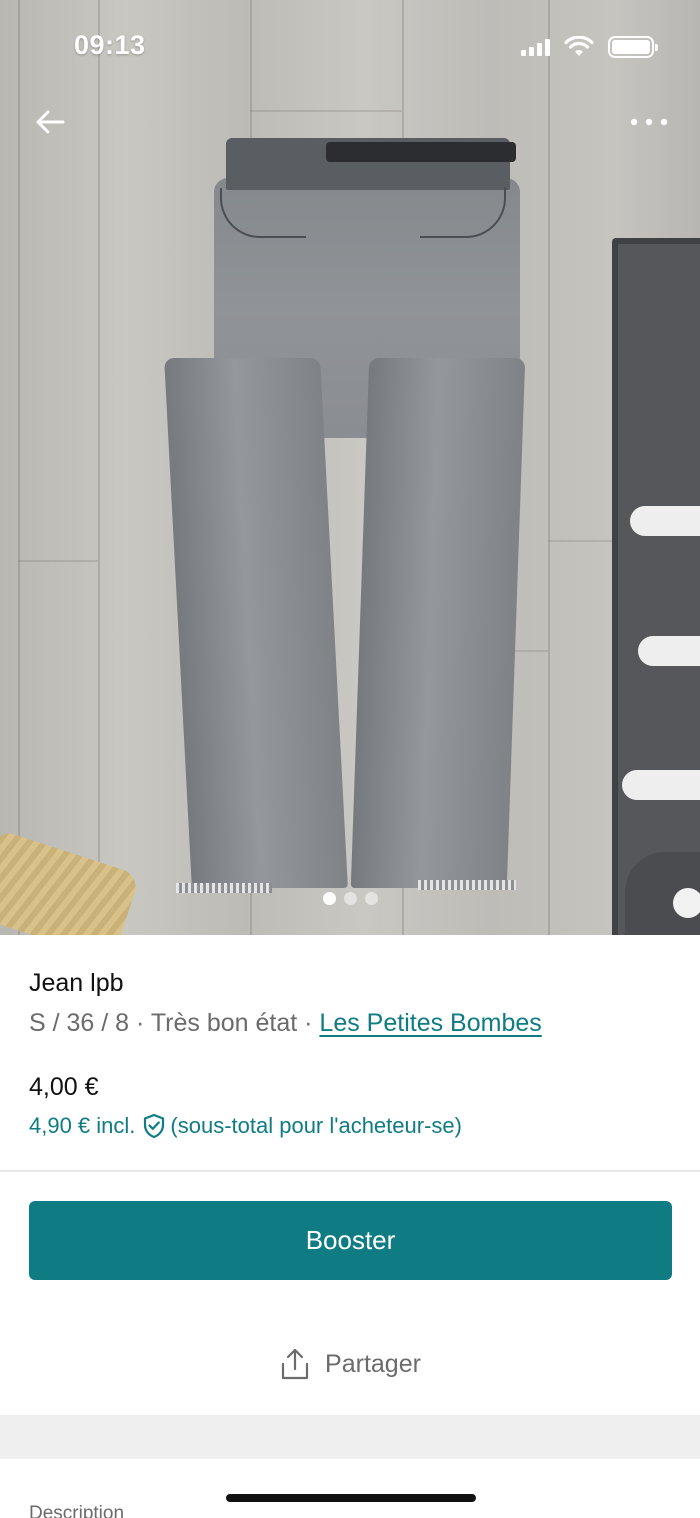  I want to click on jeans-waistband, so click(371, 164).